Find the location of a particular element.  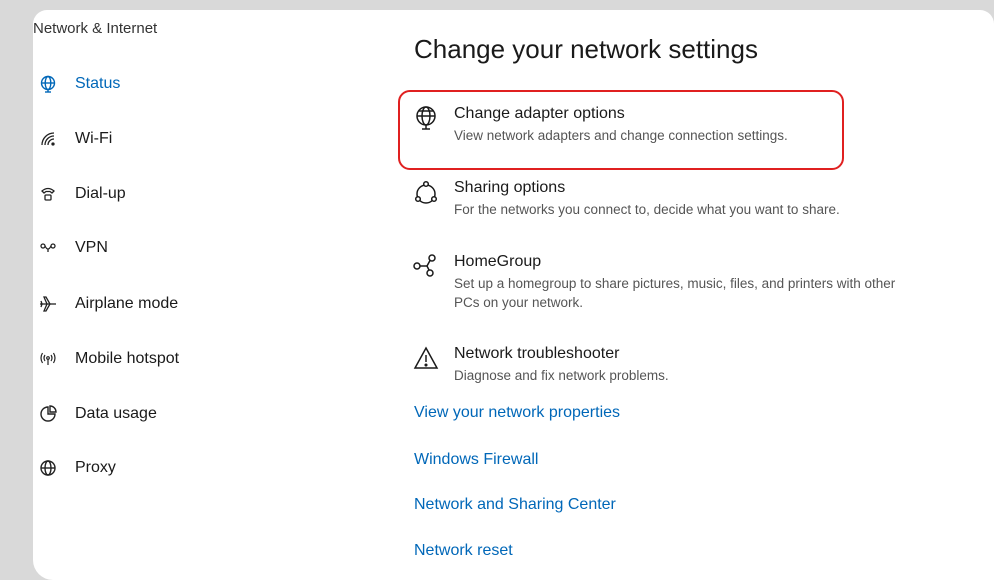

vpn-icon is located at coordinates (48, 248).